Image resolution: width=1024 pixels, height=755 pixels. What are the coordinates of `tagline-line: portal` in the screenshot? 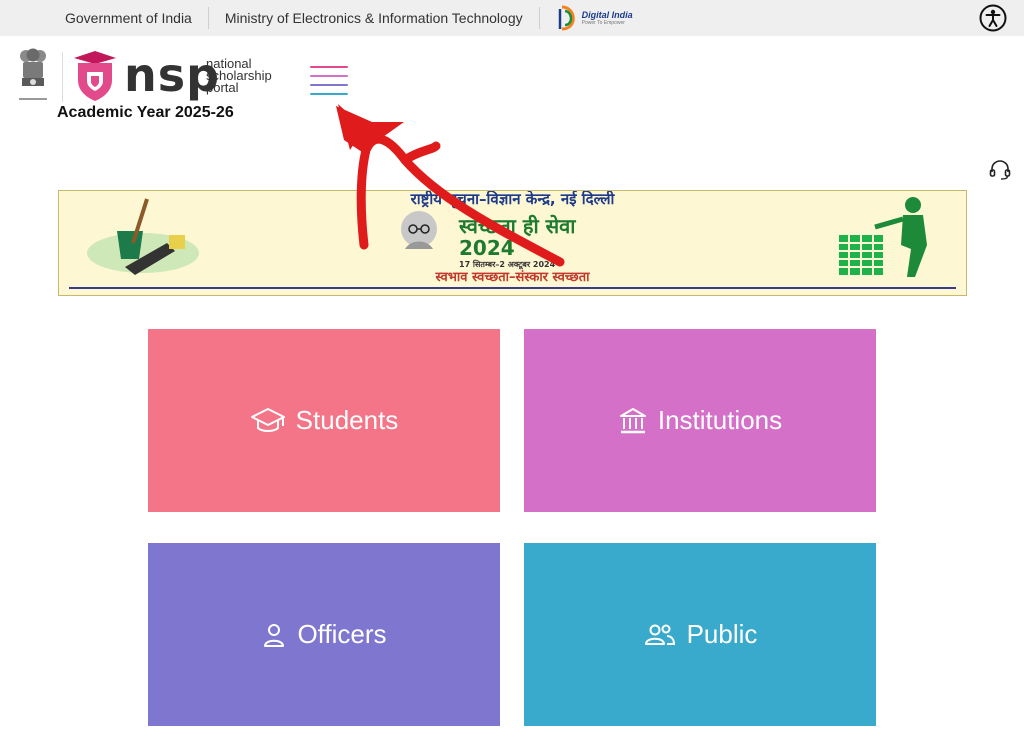 It's located at (222, 87).